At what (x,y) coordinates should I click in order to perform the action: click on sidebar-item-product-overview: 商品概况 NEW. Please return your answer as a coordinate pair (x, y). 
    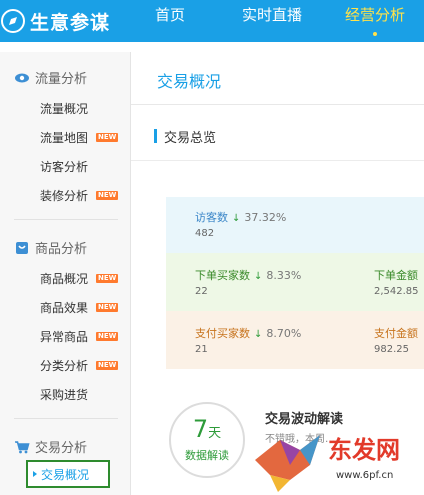
    Looking at the image, I should click on (79, 278).